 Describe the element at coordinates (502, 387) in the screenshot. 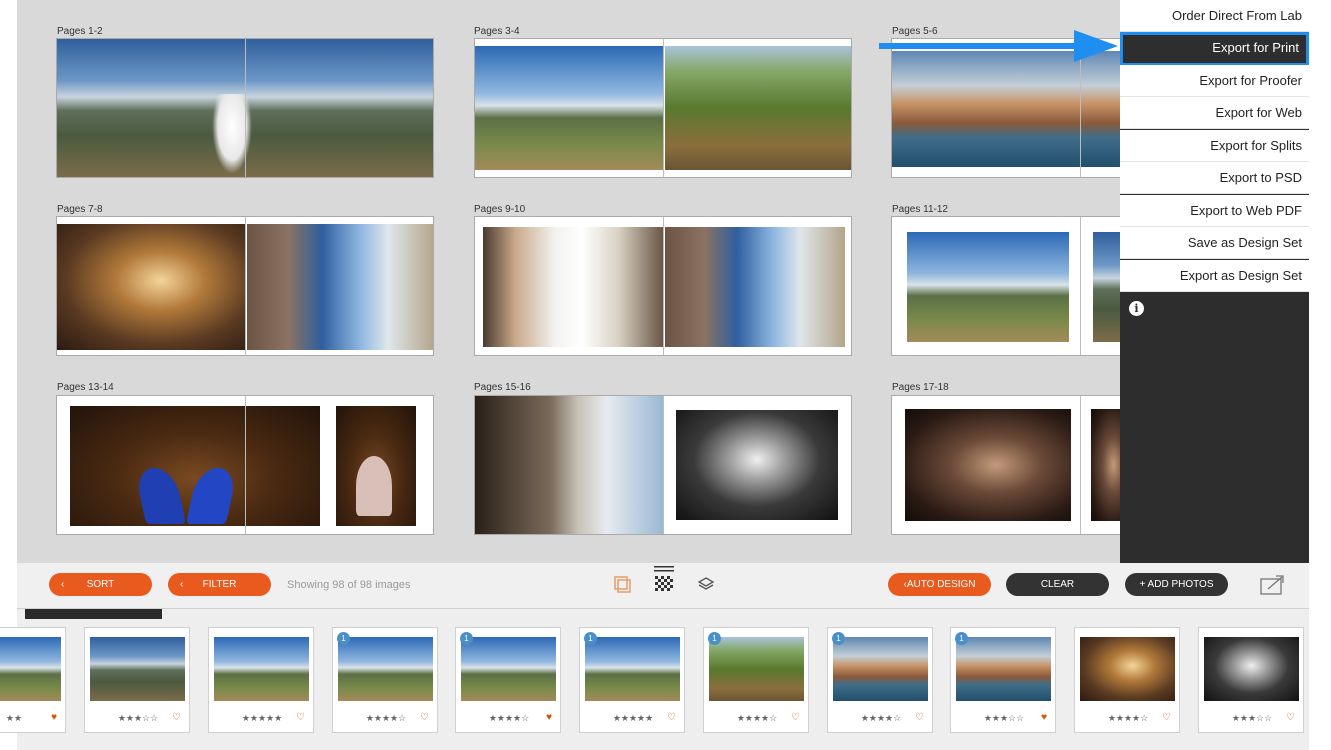

I see `spread-label: Pages 15-16` at that location.